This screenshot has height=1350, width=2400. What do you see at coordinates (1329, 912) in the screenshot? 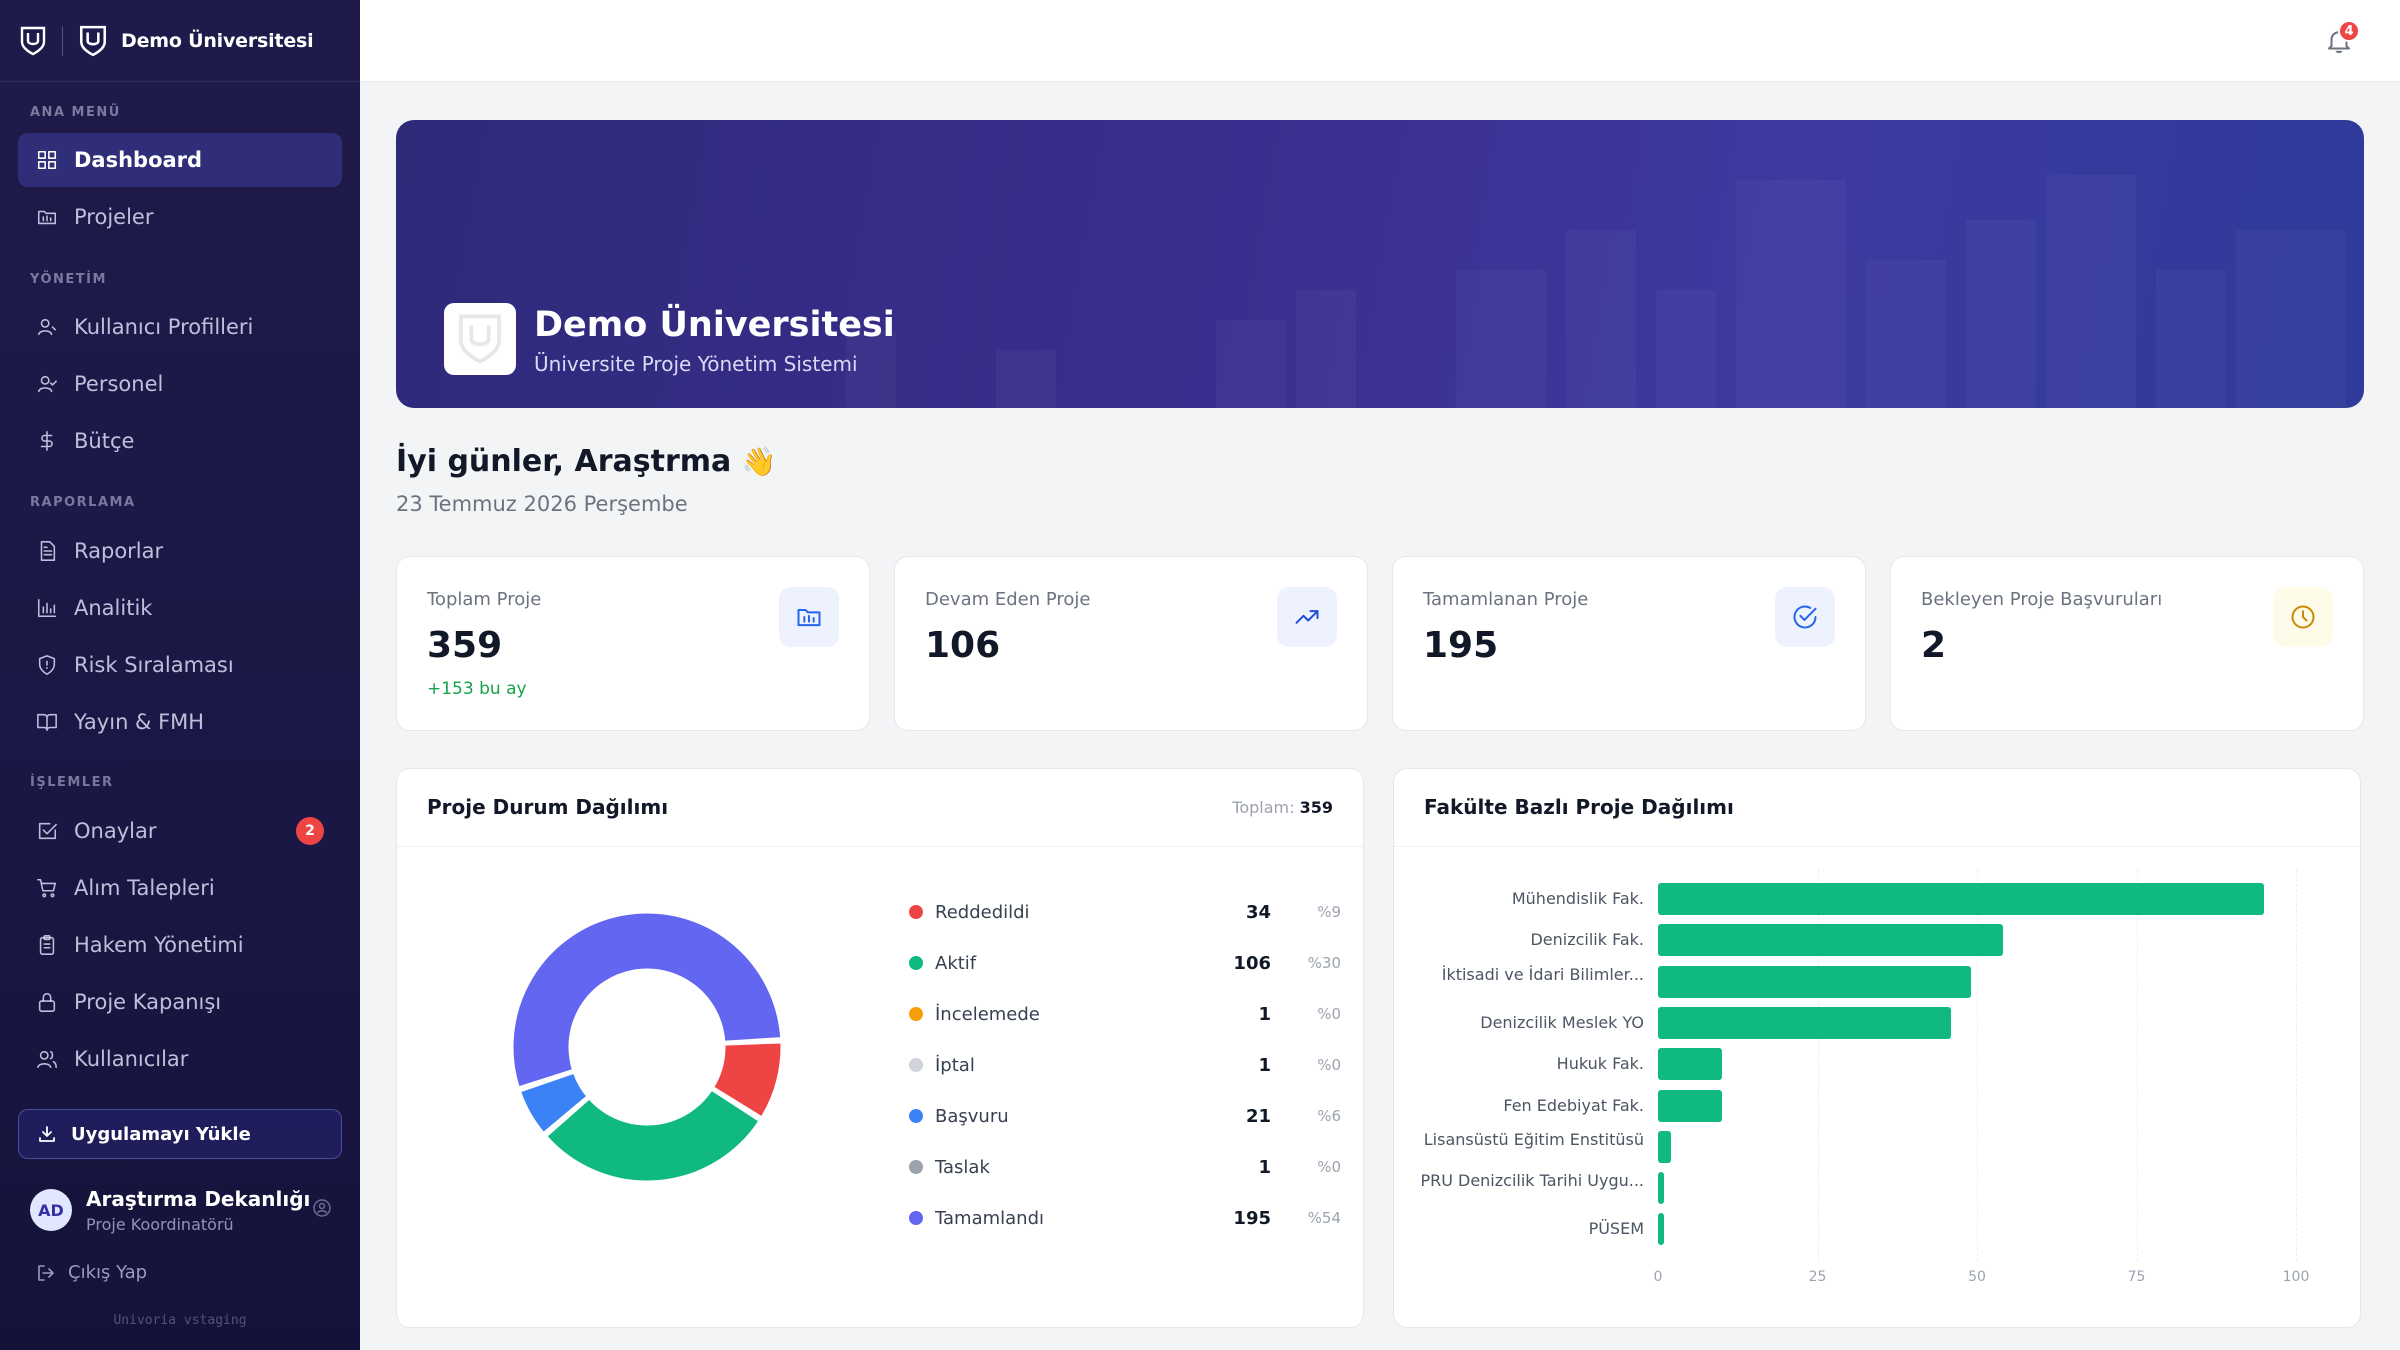
I see `legend-percent: %9` at bounding box center [1329, 912].